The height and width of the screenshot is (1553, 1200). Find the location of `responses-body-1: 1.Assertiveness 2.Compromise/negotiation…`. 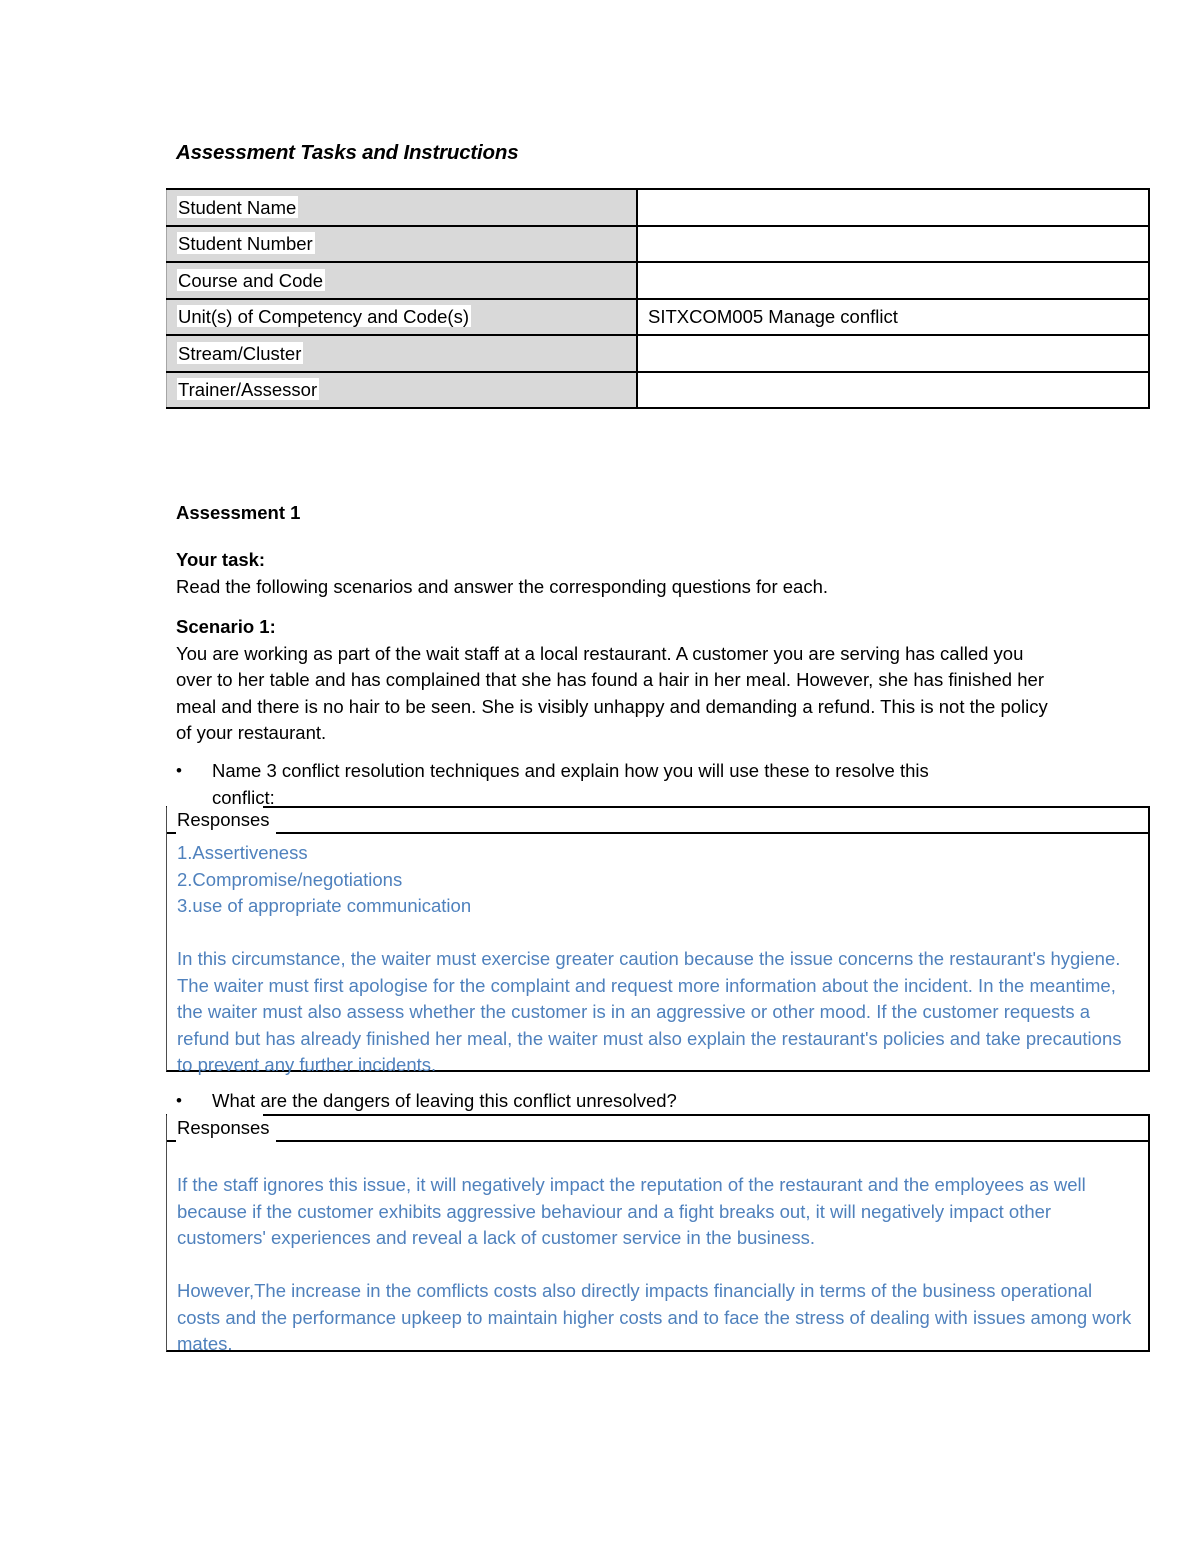

responses-body-1: 1.Assertiveness 2.Compromise/negotiation… is located at coordinates (657, 961).